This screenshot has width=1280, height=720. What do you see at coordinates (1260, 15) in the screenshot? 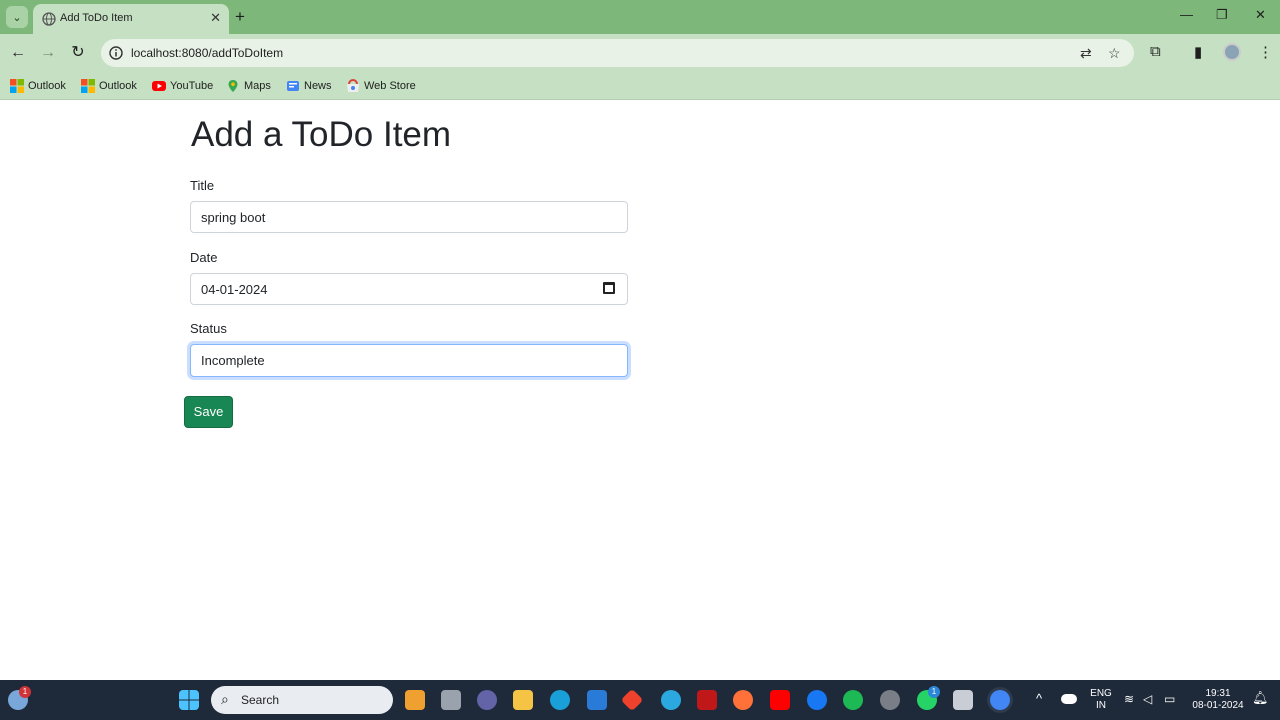
I see `close-window-icon: ✕` at bounding box center [1260, 15].